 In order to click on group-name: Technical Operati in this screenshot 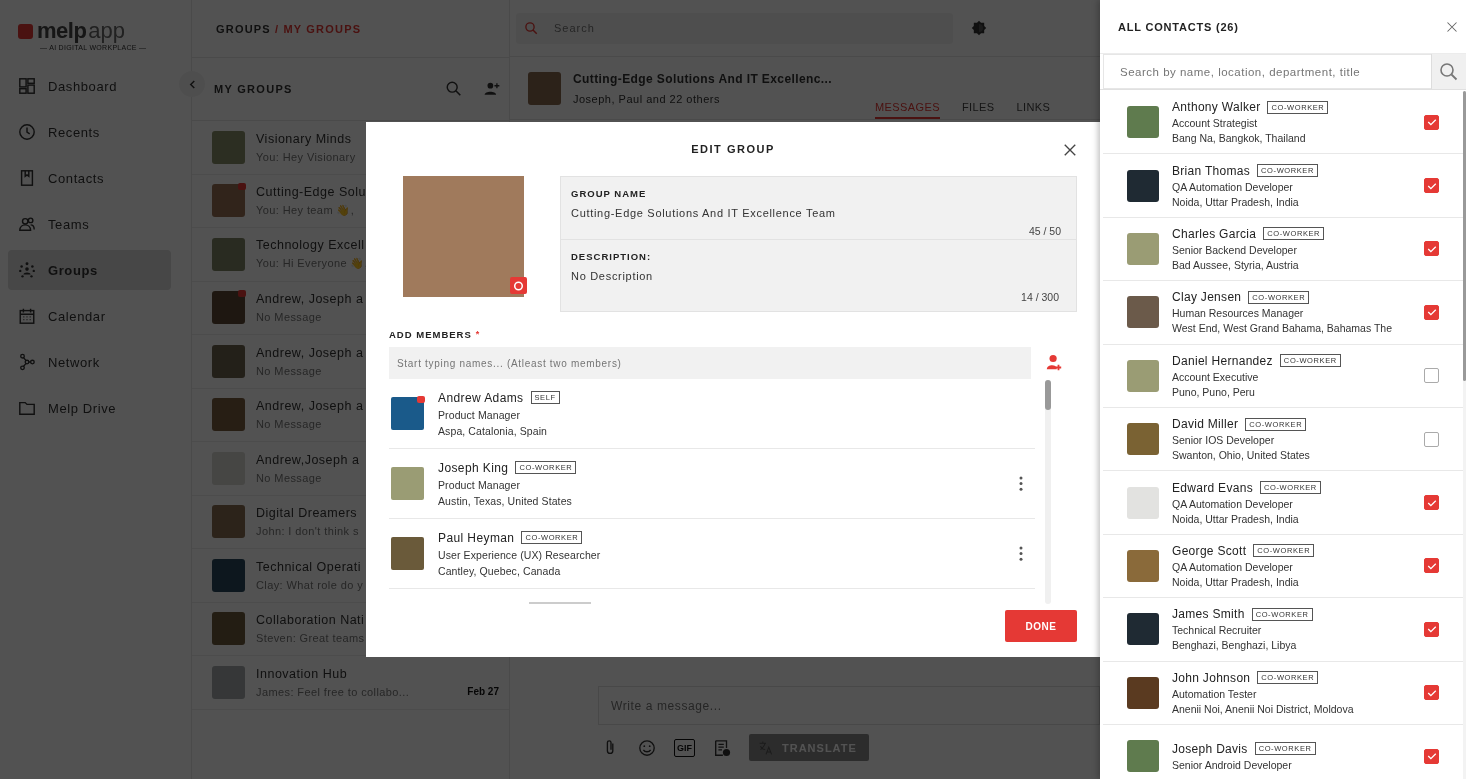, I will do `click(309, 566)`.